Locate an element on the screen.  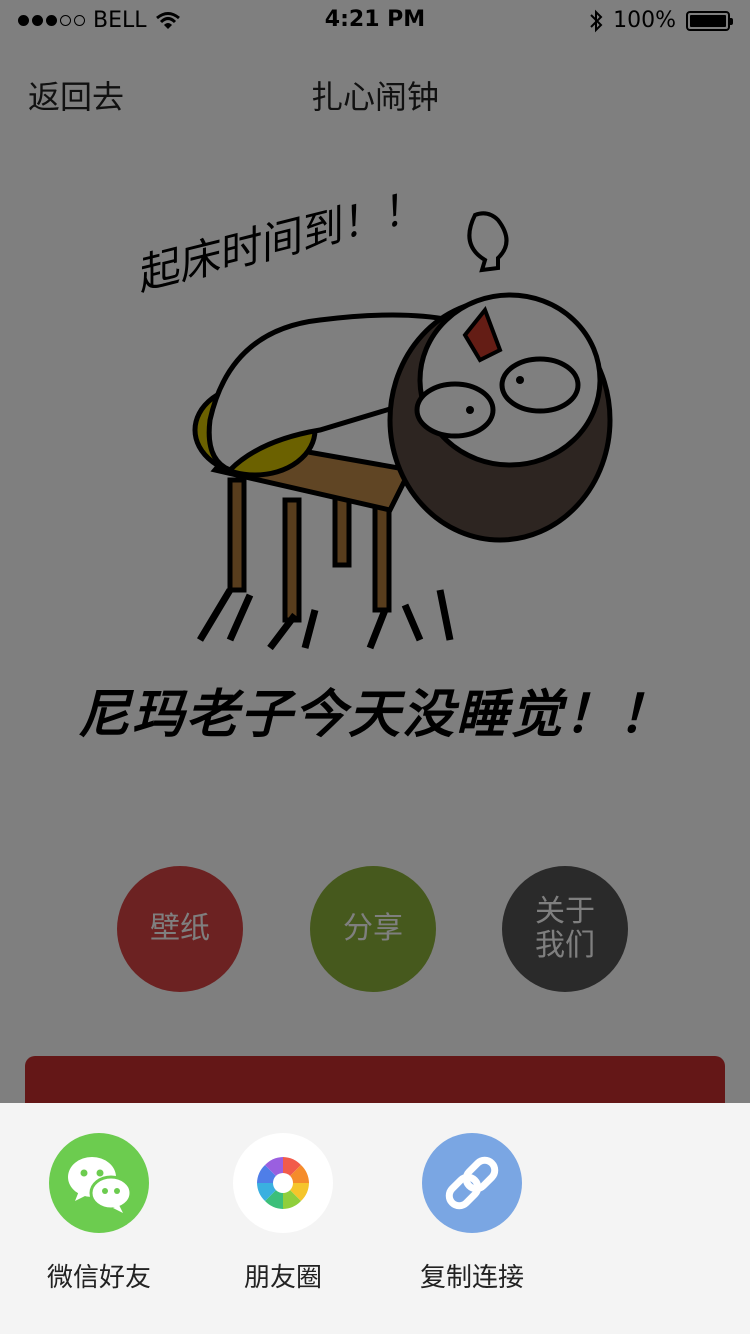
share-moments: 朋友圈 is located at coordinates (283, 1213).